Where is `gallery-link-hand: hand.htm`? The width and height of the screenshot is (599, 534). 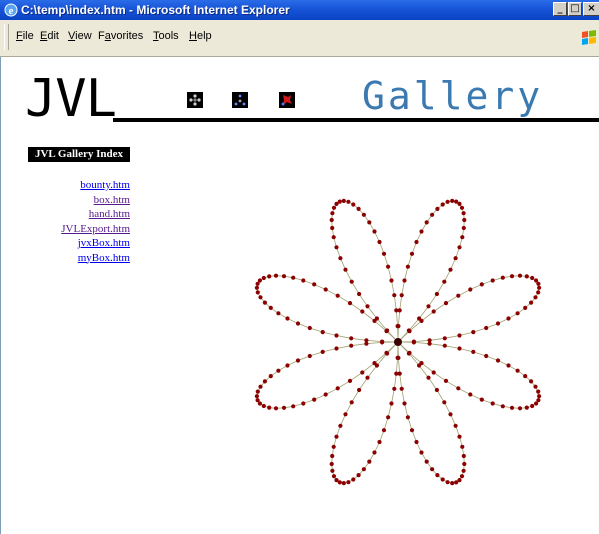 gallery-link-hand: hand.htm is located at coordinates (79, 214).